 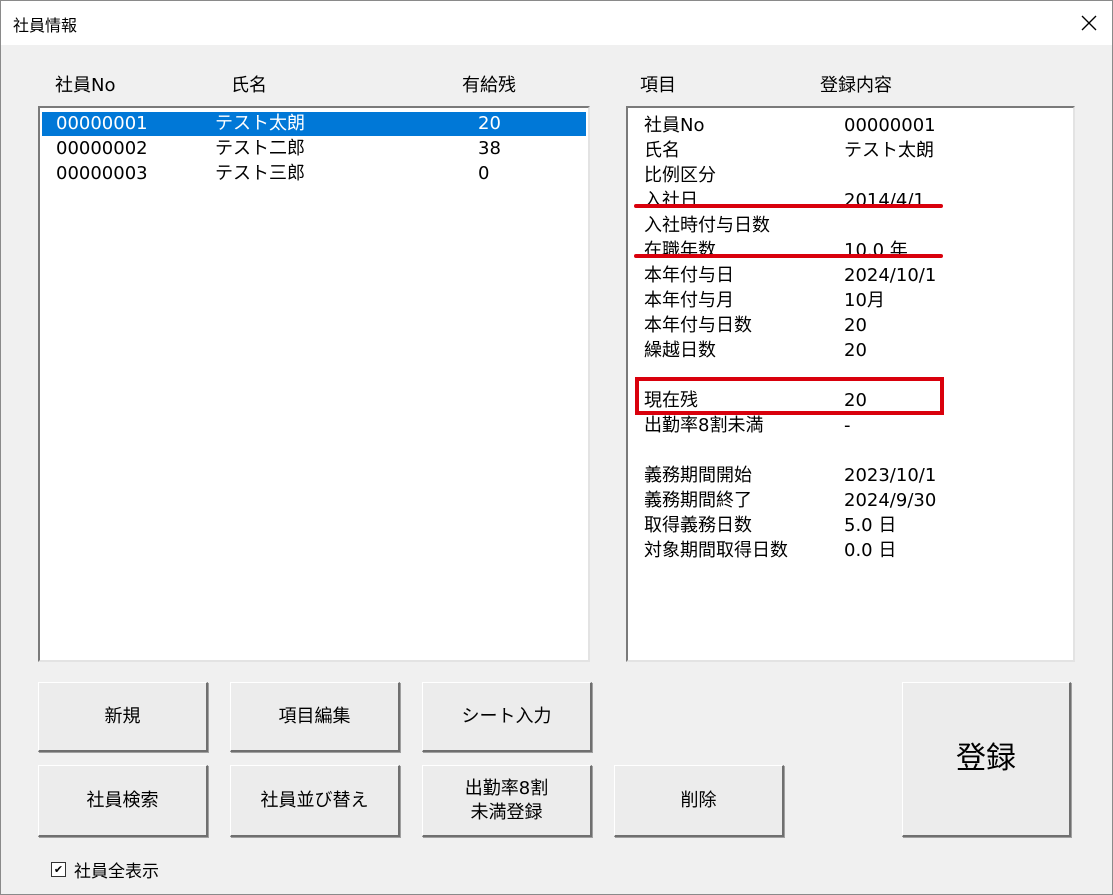 I want to click on detail-row: 繰越日数 20, so click(x=848, y=350).